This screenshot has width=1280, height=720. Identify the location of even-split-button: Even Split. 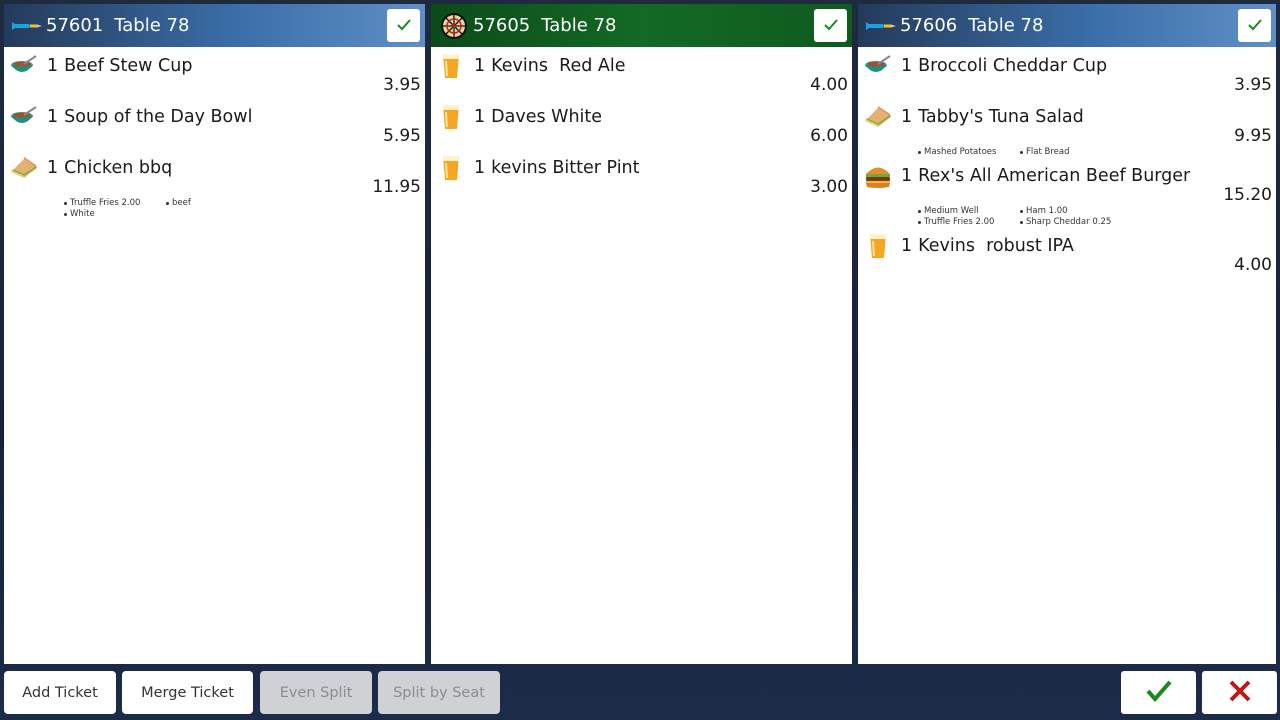
(316, 692).